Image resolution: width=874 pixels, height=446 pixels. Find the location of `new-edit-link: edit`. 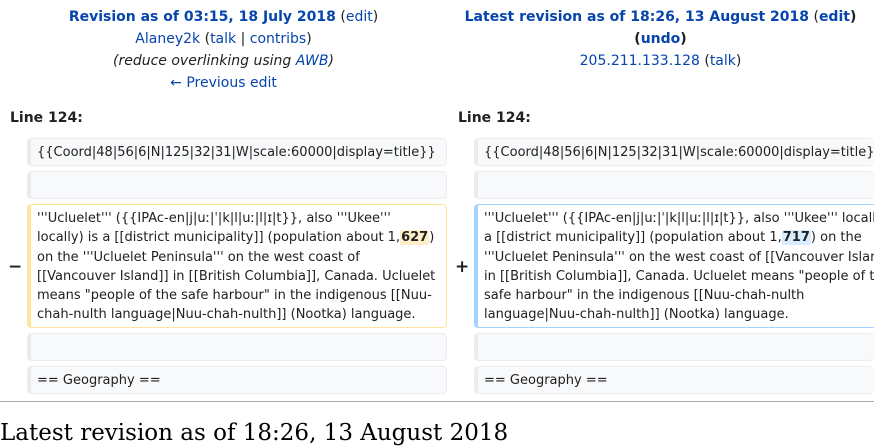

new-edit-link: edit is located at coordinates (834, 17).